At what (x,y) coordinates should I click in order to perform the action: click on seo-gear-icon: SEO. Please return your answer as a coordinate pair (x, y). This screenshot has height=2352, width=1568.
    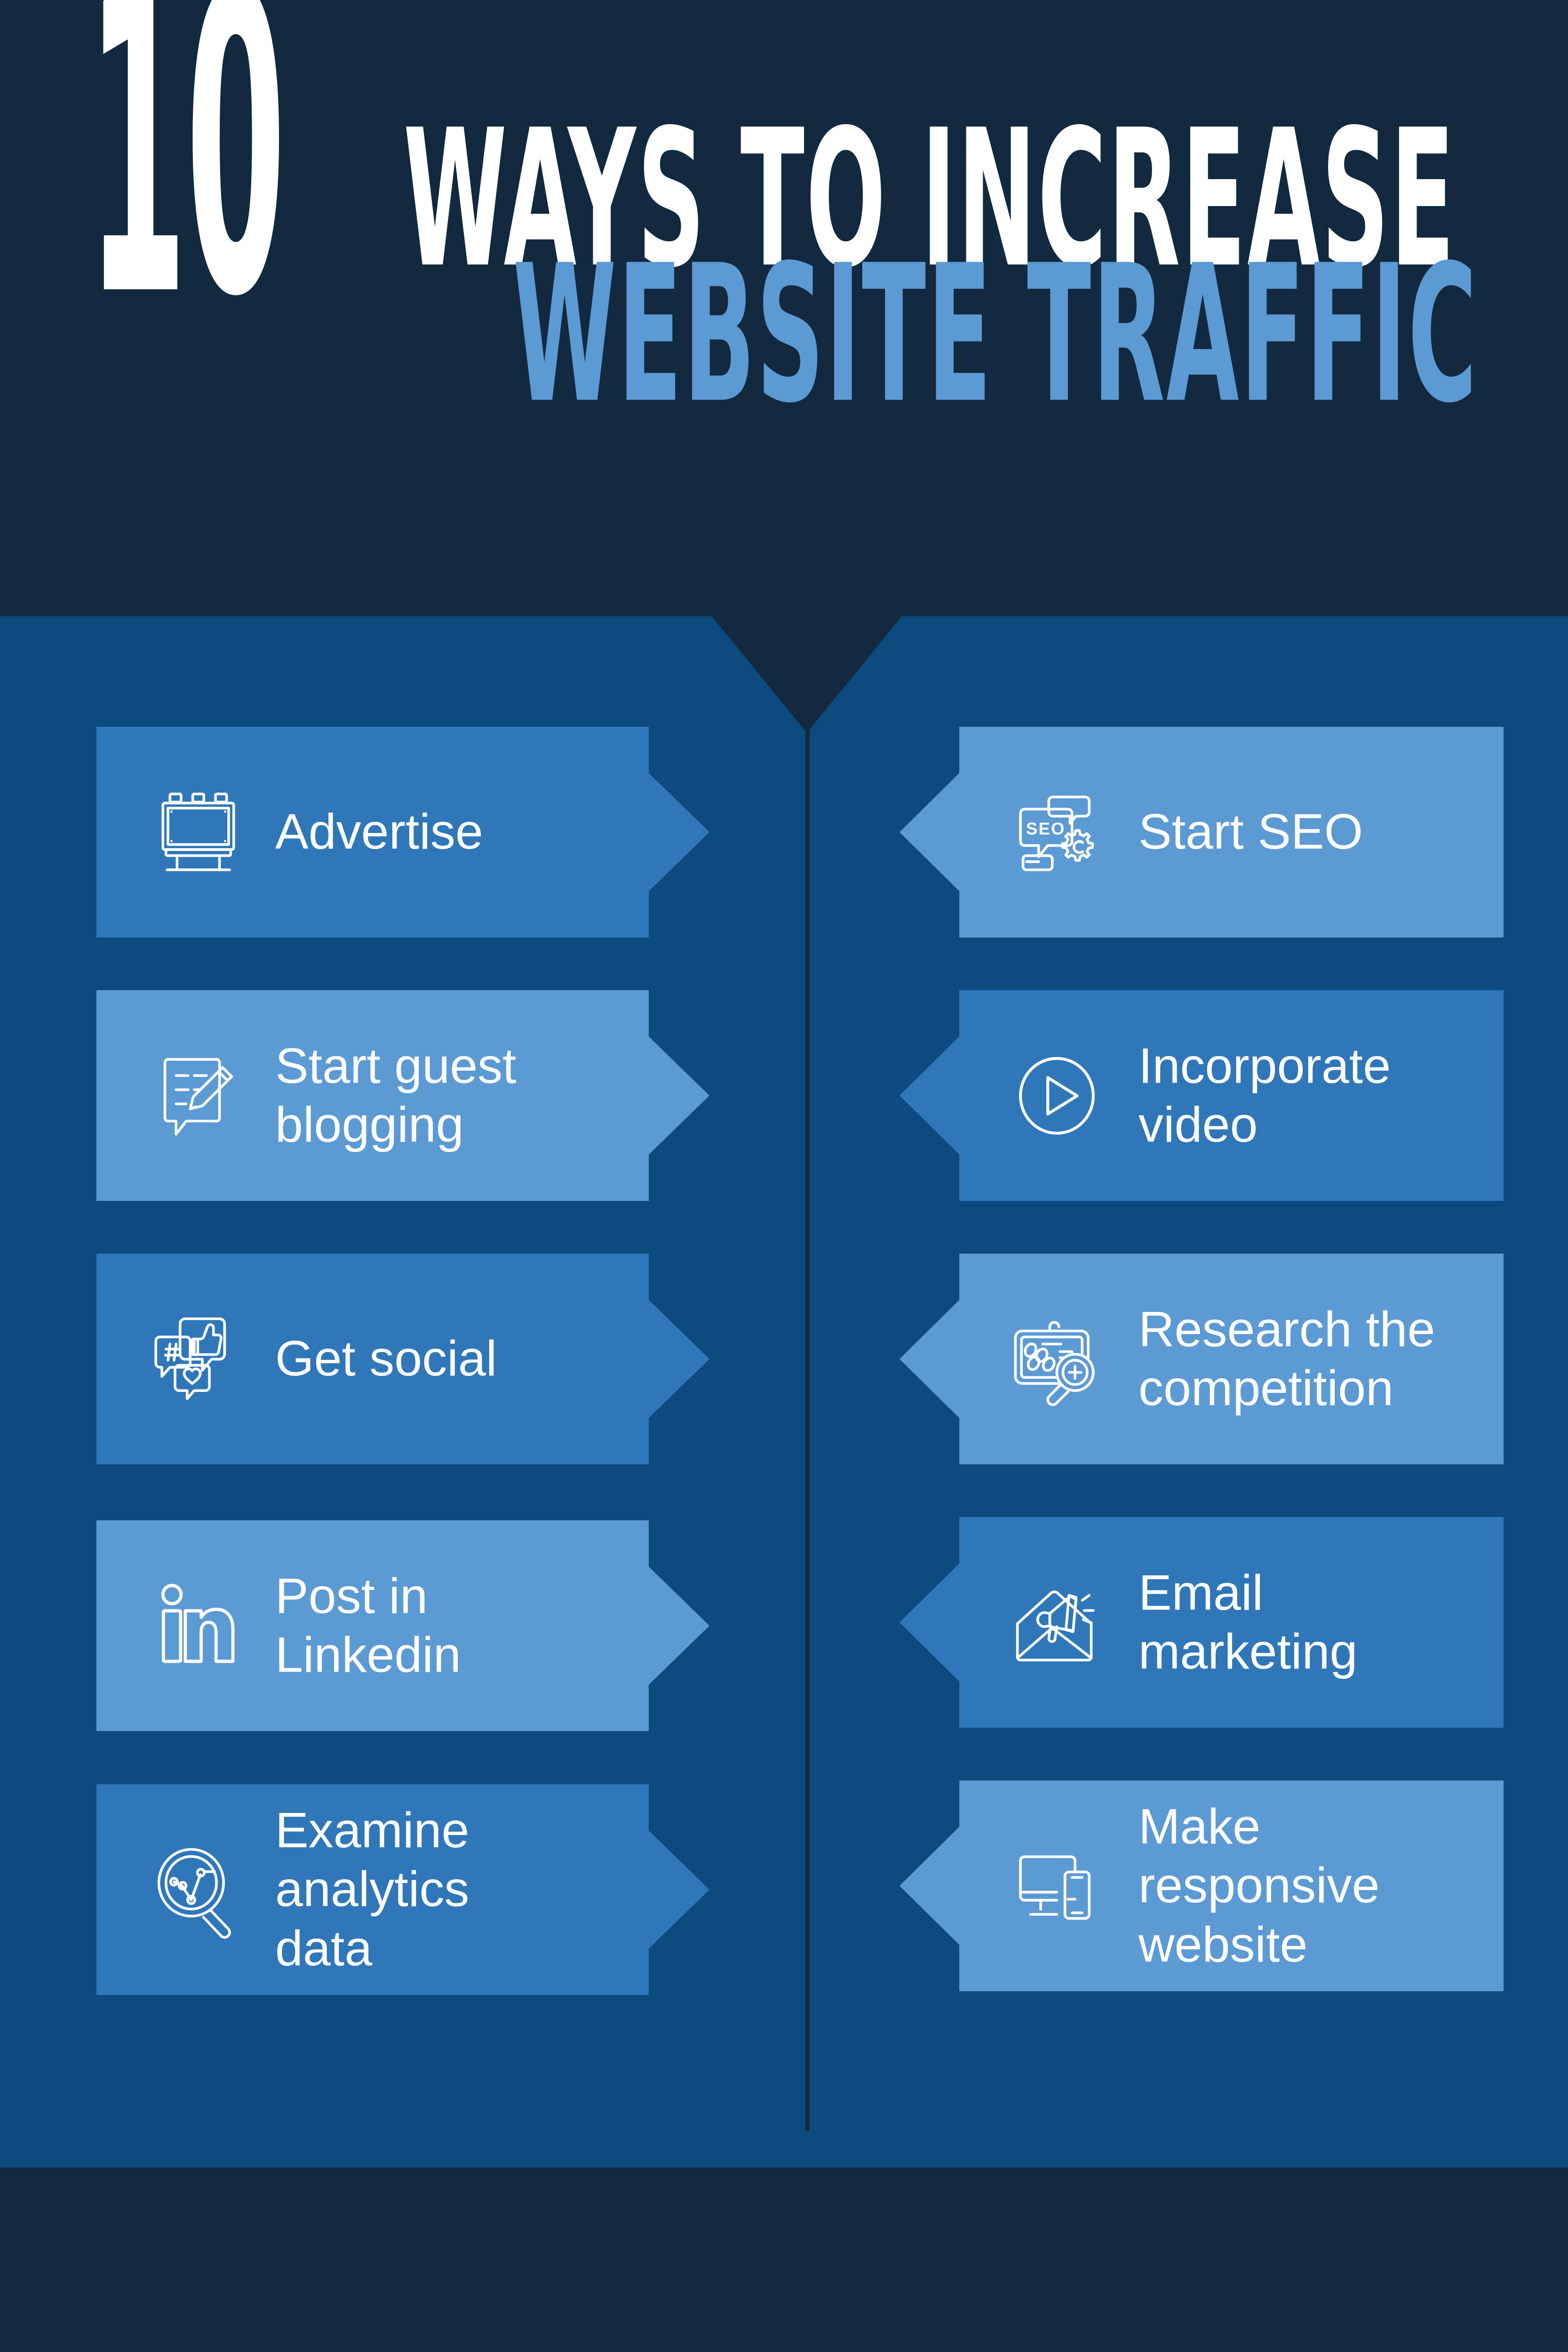
    Looking at the image, I should click on (1056, 832).